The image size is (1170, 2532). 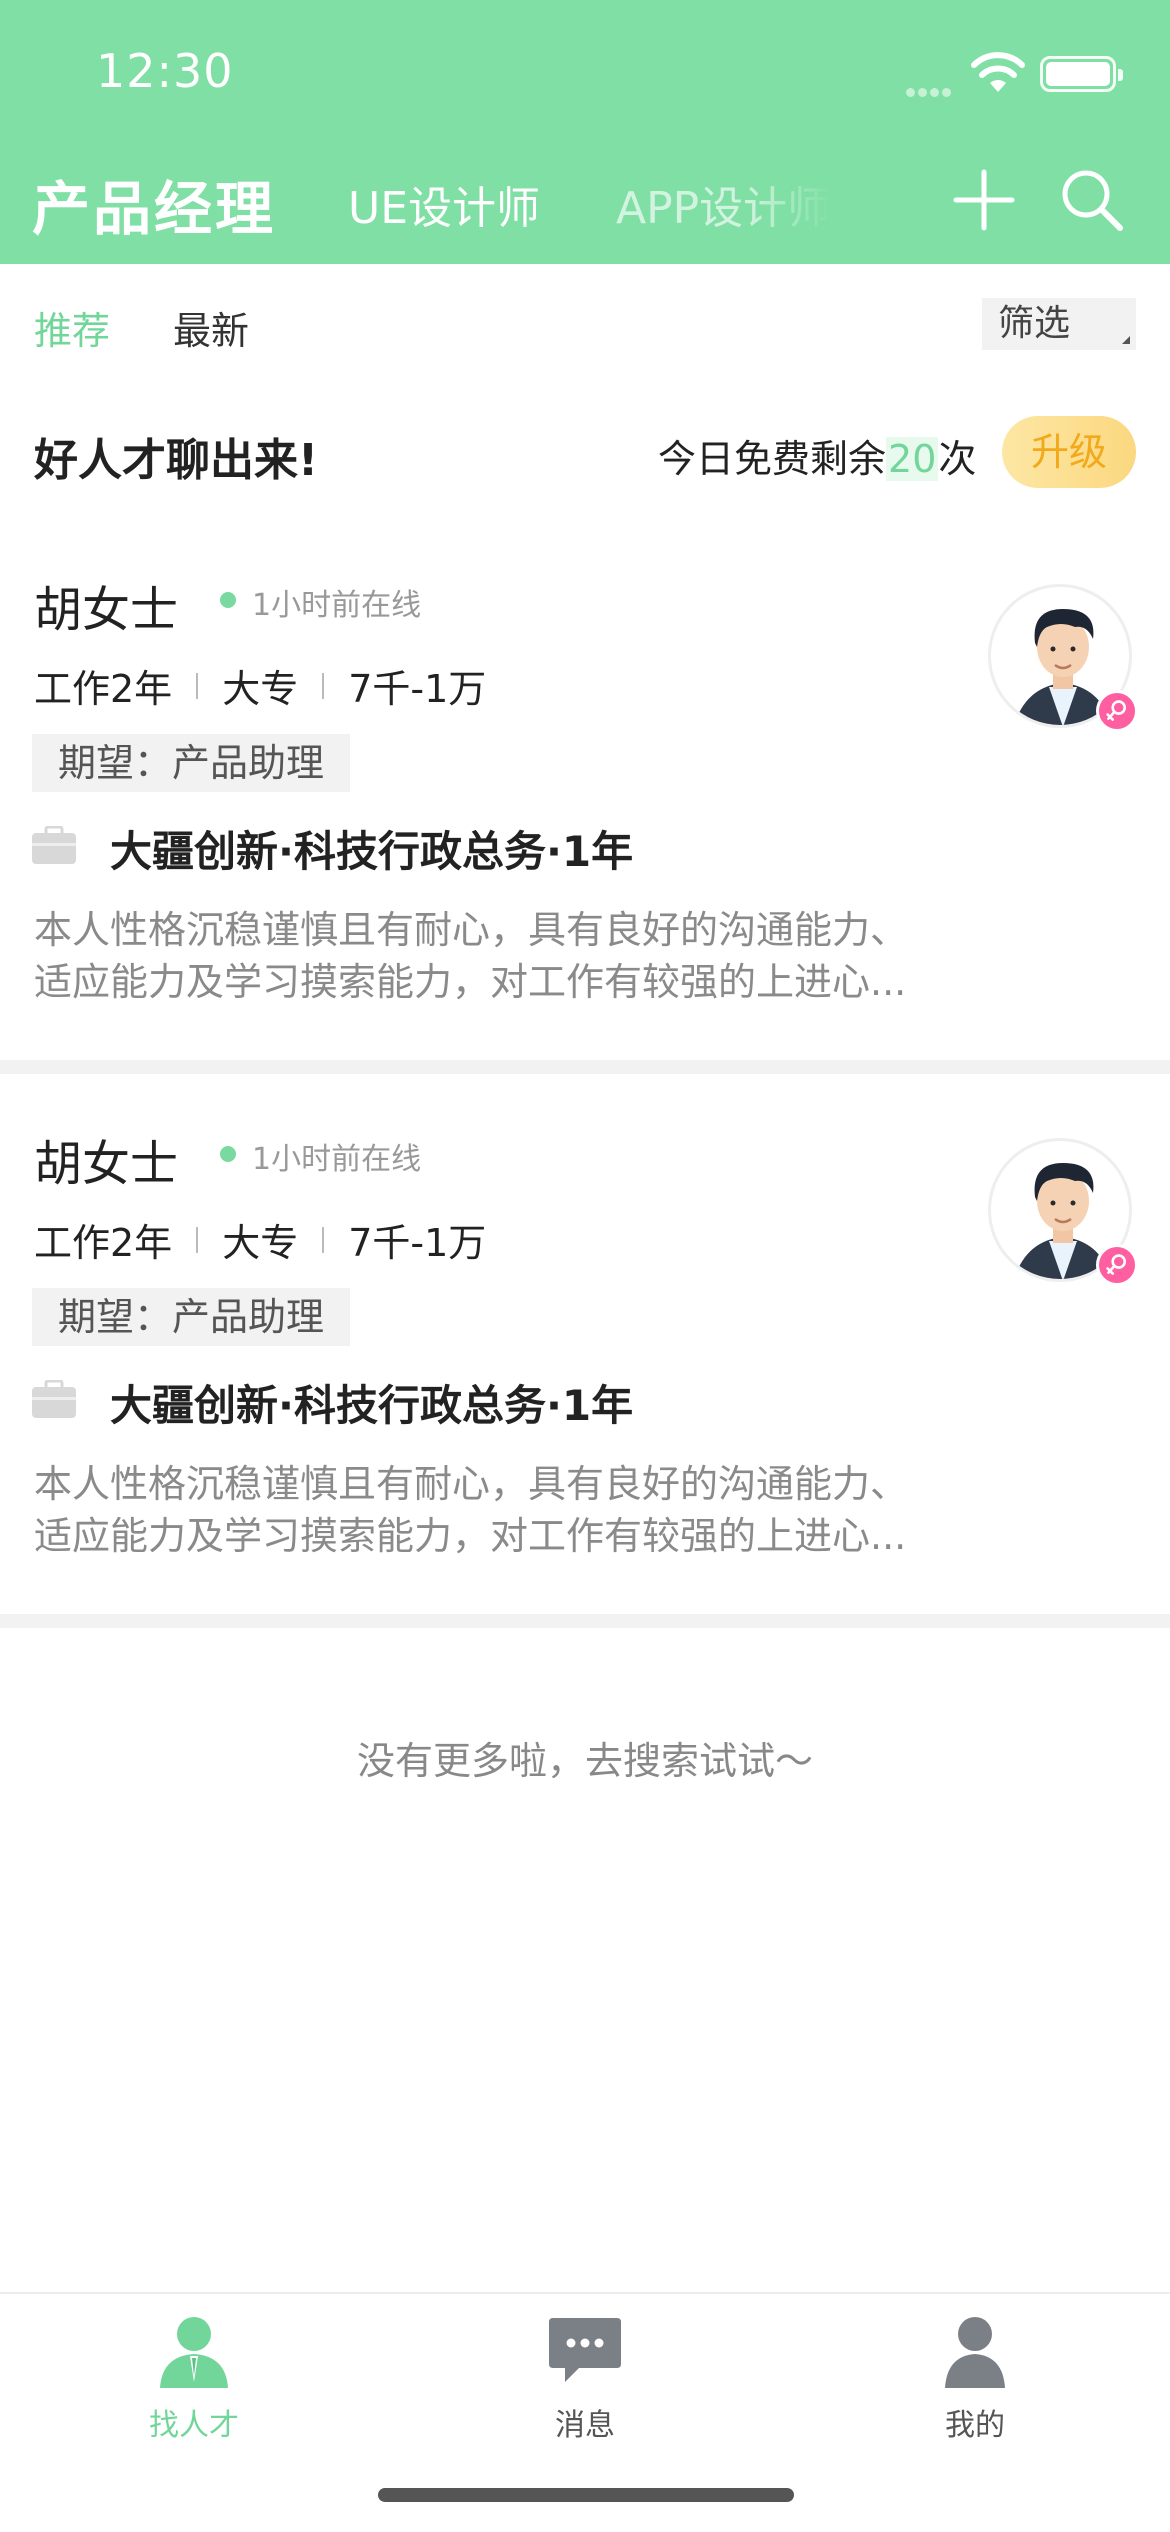 What do you see at coordinates (1091, 199) in the screenshot?
I see `search-icon` at bounding box center [1091, 199].